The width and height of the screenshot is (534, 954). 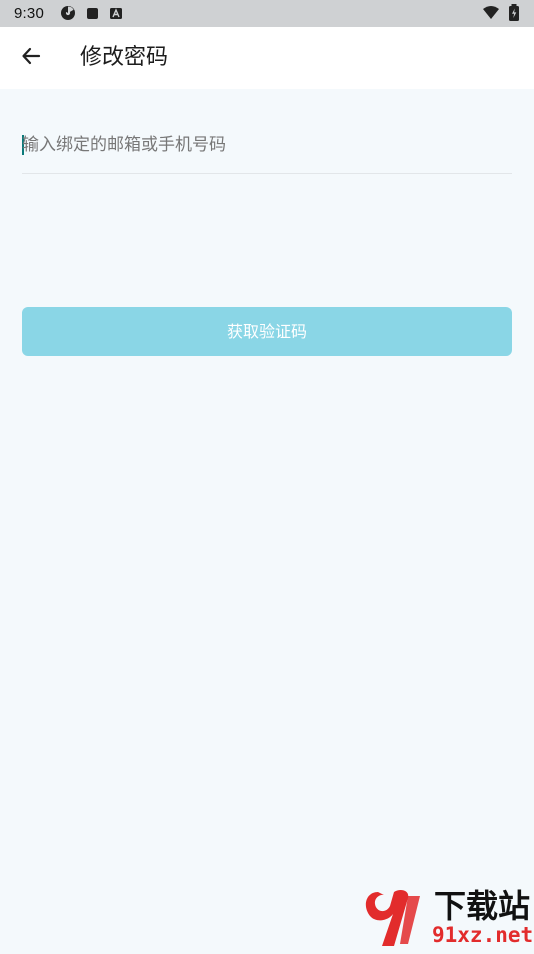 What do you see at coordinates (267, 58) in the screenshot?
I see `app-bar: 修改密码` at bounding box center [267, 58].